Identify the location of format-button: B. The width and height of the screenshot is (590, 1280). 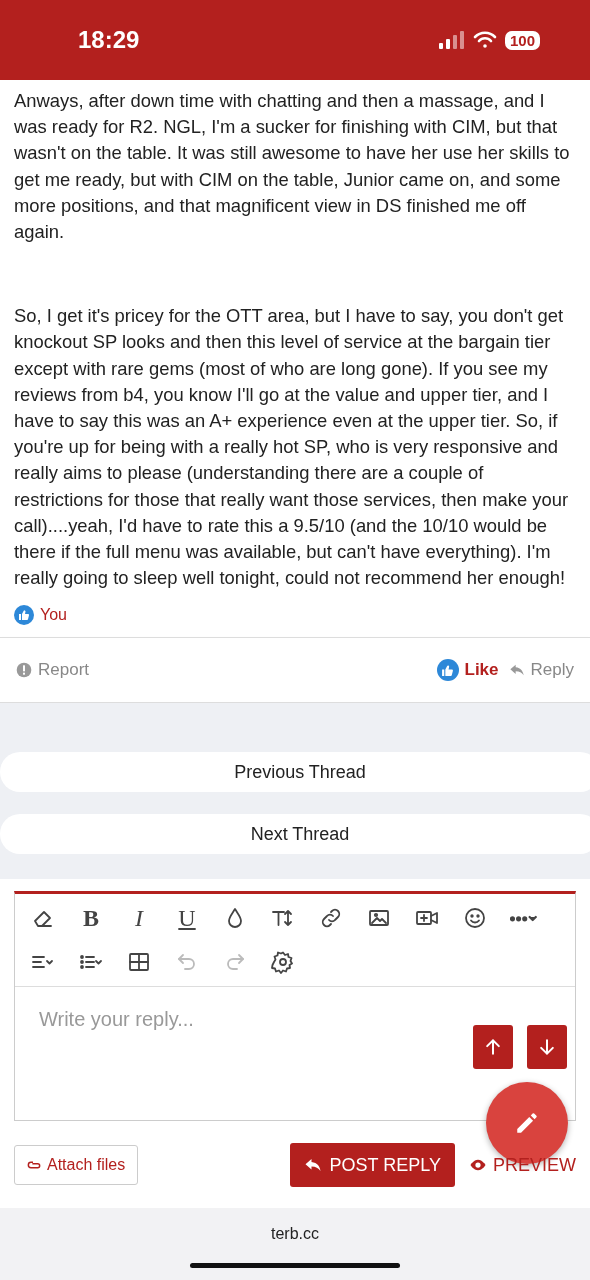
(91, 918).